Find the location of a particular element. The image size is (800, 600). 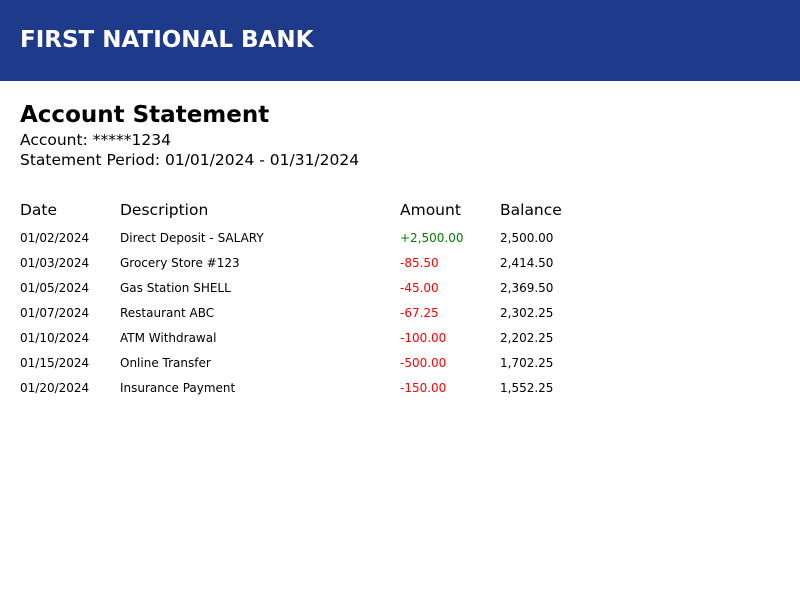

cell-balance: 2,302.25 is located at coordinates (527, 313).